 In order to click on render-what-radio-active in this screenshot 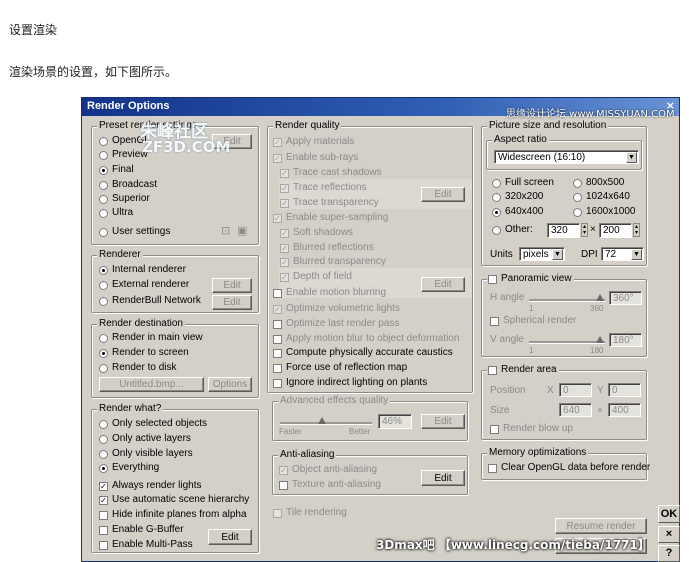, I will do `click(103, 439)`.